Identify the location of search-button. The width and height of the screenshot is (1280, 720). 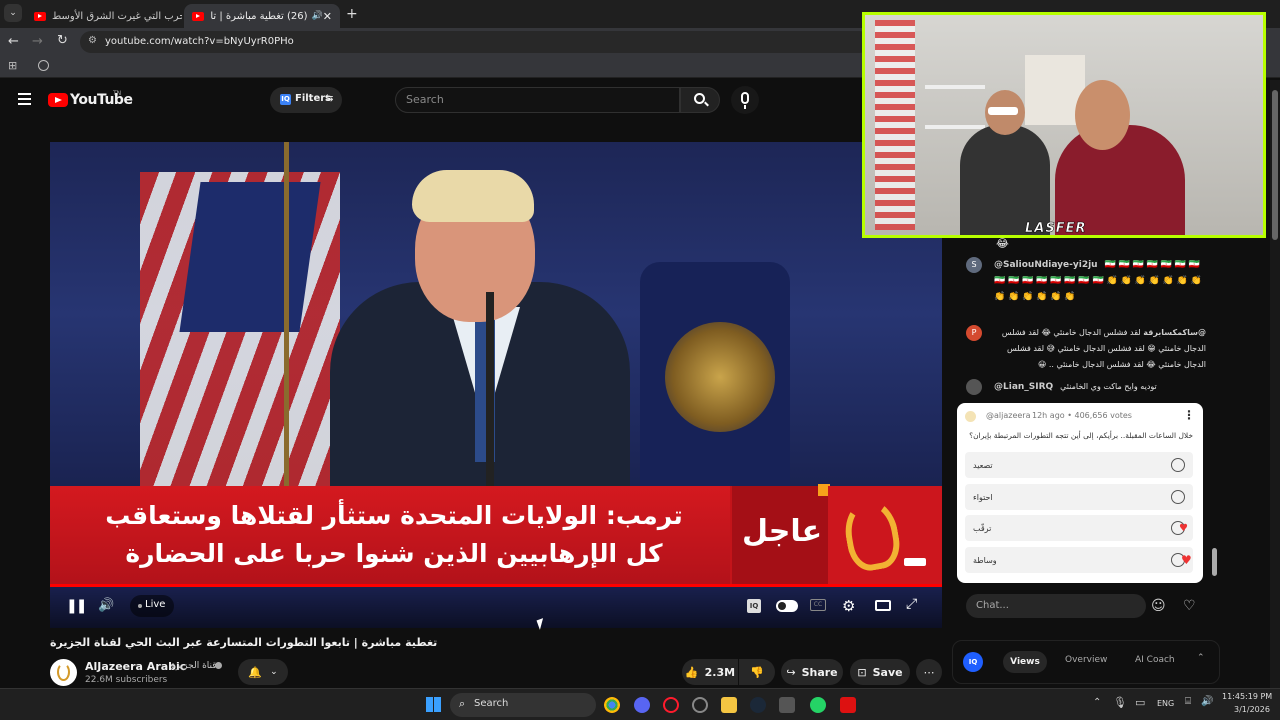
(700, 100).